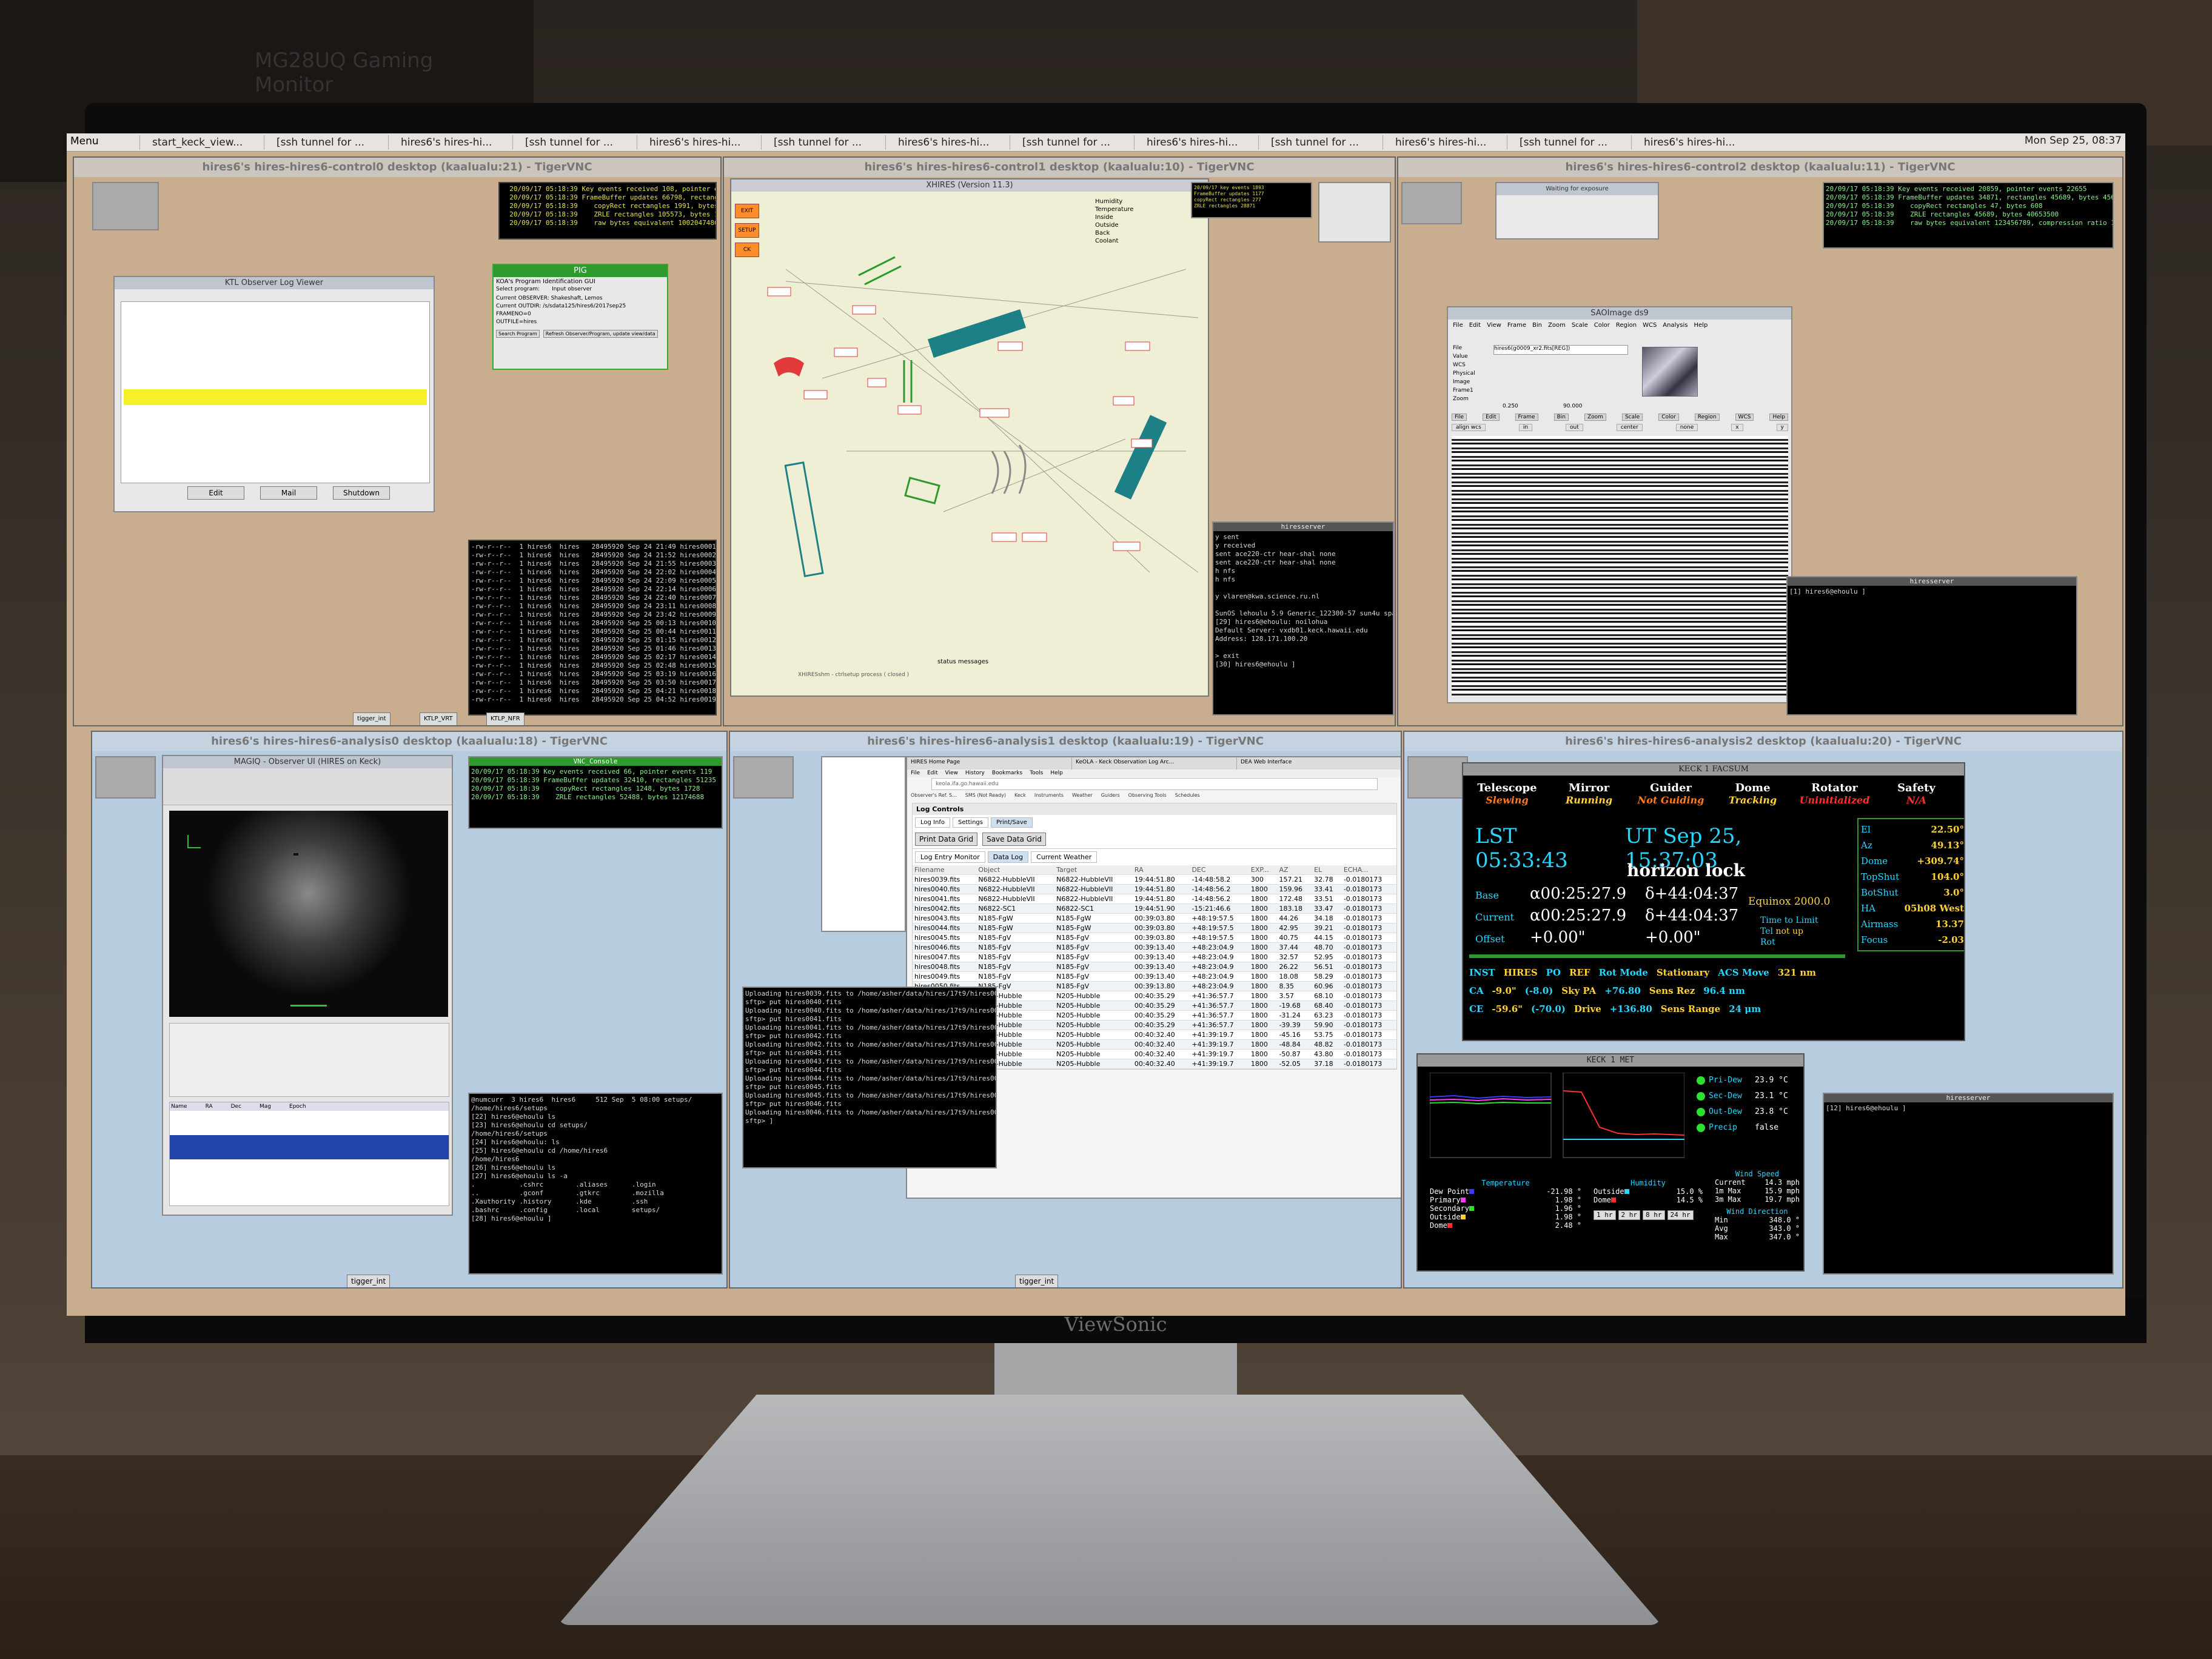 This screenshot has width=2212, height=1659. What do you see at coordinates (308, 914) in the screenshot?
I see `guider-camera-image` at bounding box center [308, 914].